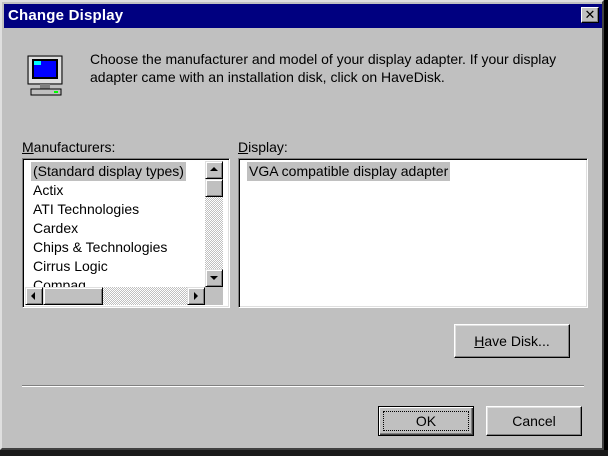 This screenshot has height=456, width=608. I want to click on focus-rect, so click(426, 421).